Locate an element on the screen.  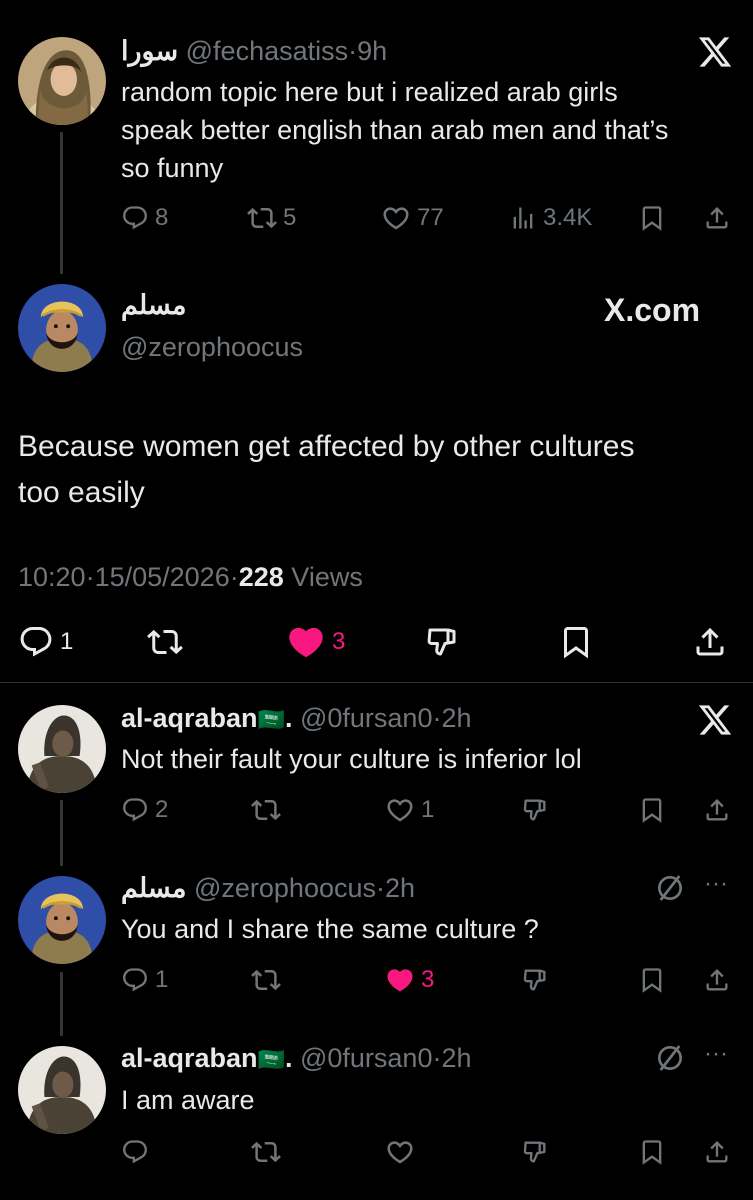
action-bar: 2 1 is located at coordinates (431, 810).